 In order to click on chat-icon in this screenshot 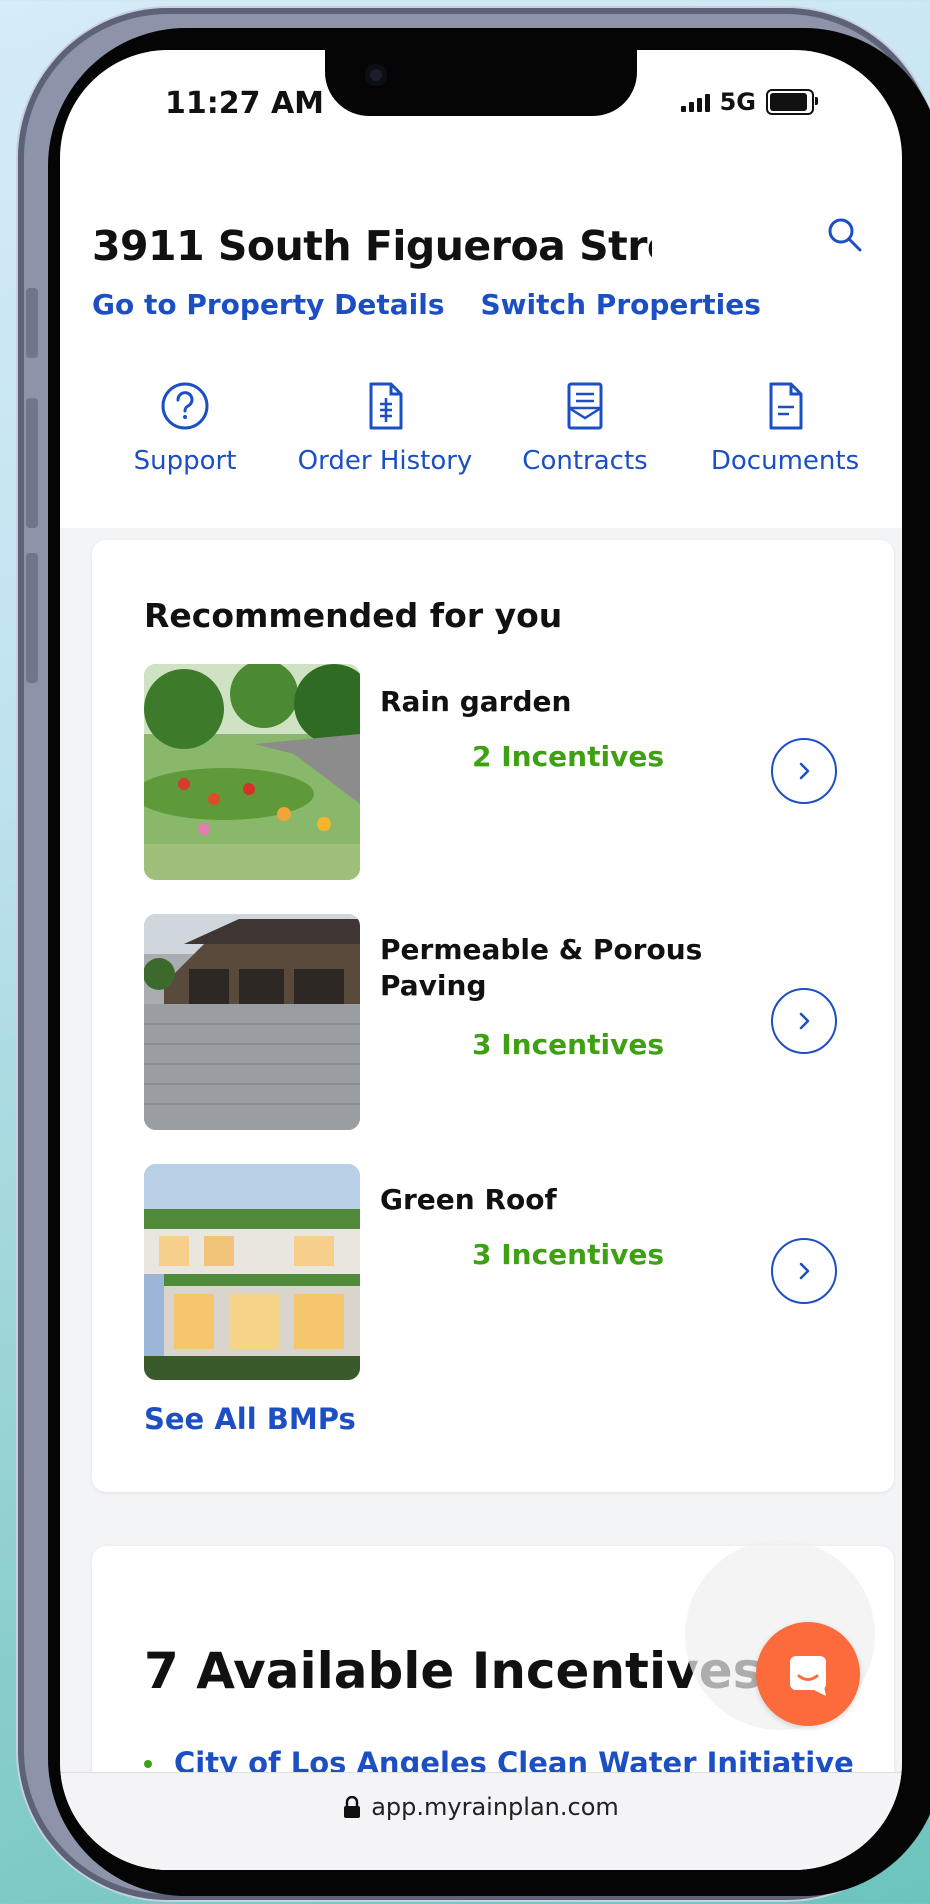, I will do `click(808, 1676)`.